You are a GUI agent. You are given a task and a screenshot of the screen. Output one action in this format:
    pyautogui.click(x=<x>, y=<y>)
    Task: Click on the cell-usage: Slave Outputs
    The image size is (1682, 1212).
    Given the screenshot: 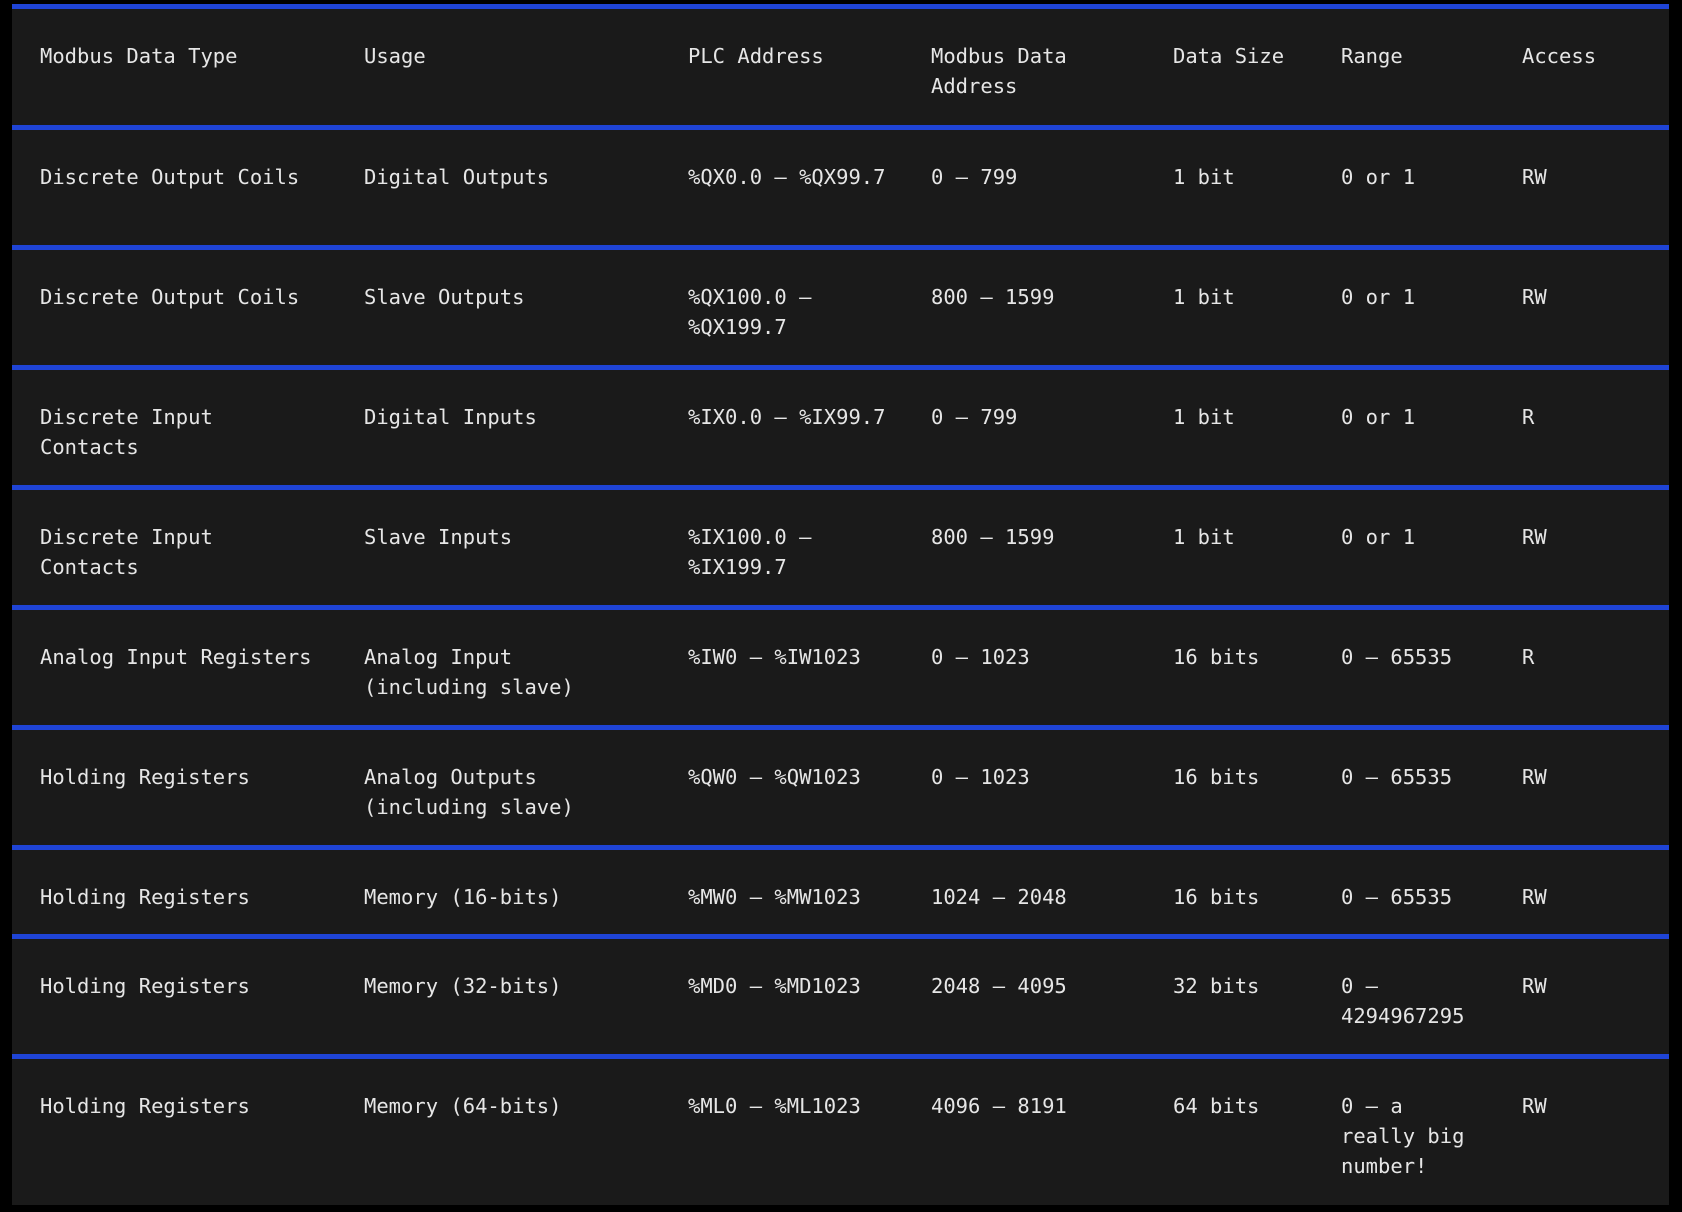 What is the action you would take?
    pyautogui.click(x=444, y=297)
    